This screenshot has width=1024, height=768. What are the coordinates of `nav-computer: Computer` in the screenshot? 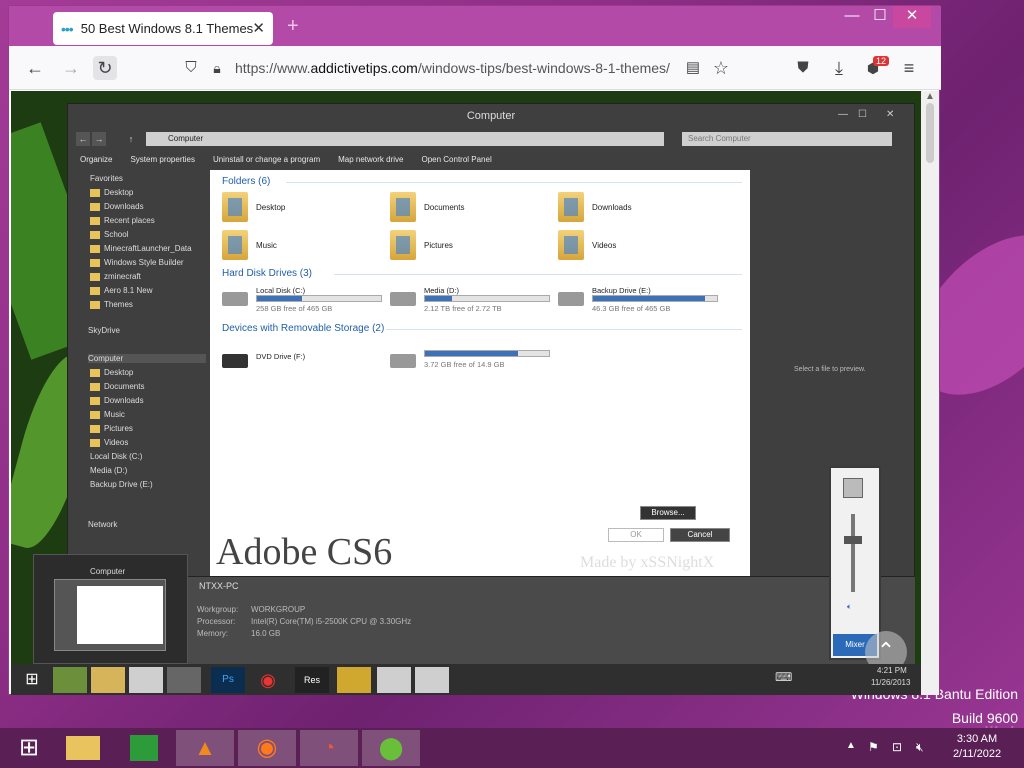 It's located at (147, 358).